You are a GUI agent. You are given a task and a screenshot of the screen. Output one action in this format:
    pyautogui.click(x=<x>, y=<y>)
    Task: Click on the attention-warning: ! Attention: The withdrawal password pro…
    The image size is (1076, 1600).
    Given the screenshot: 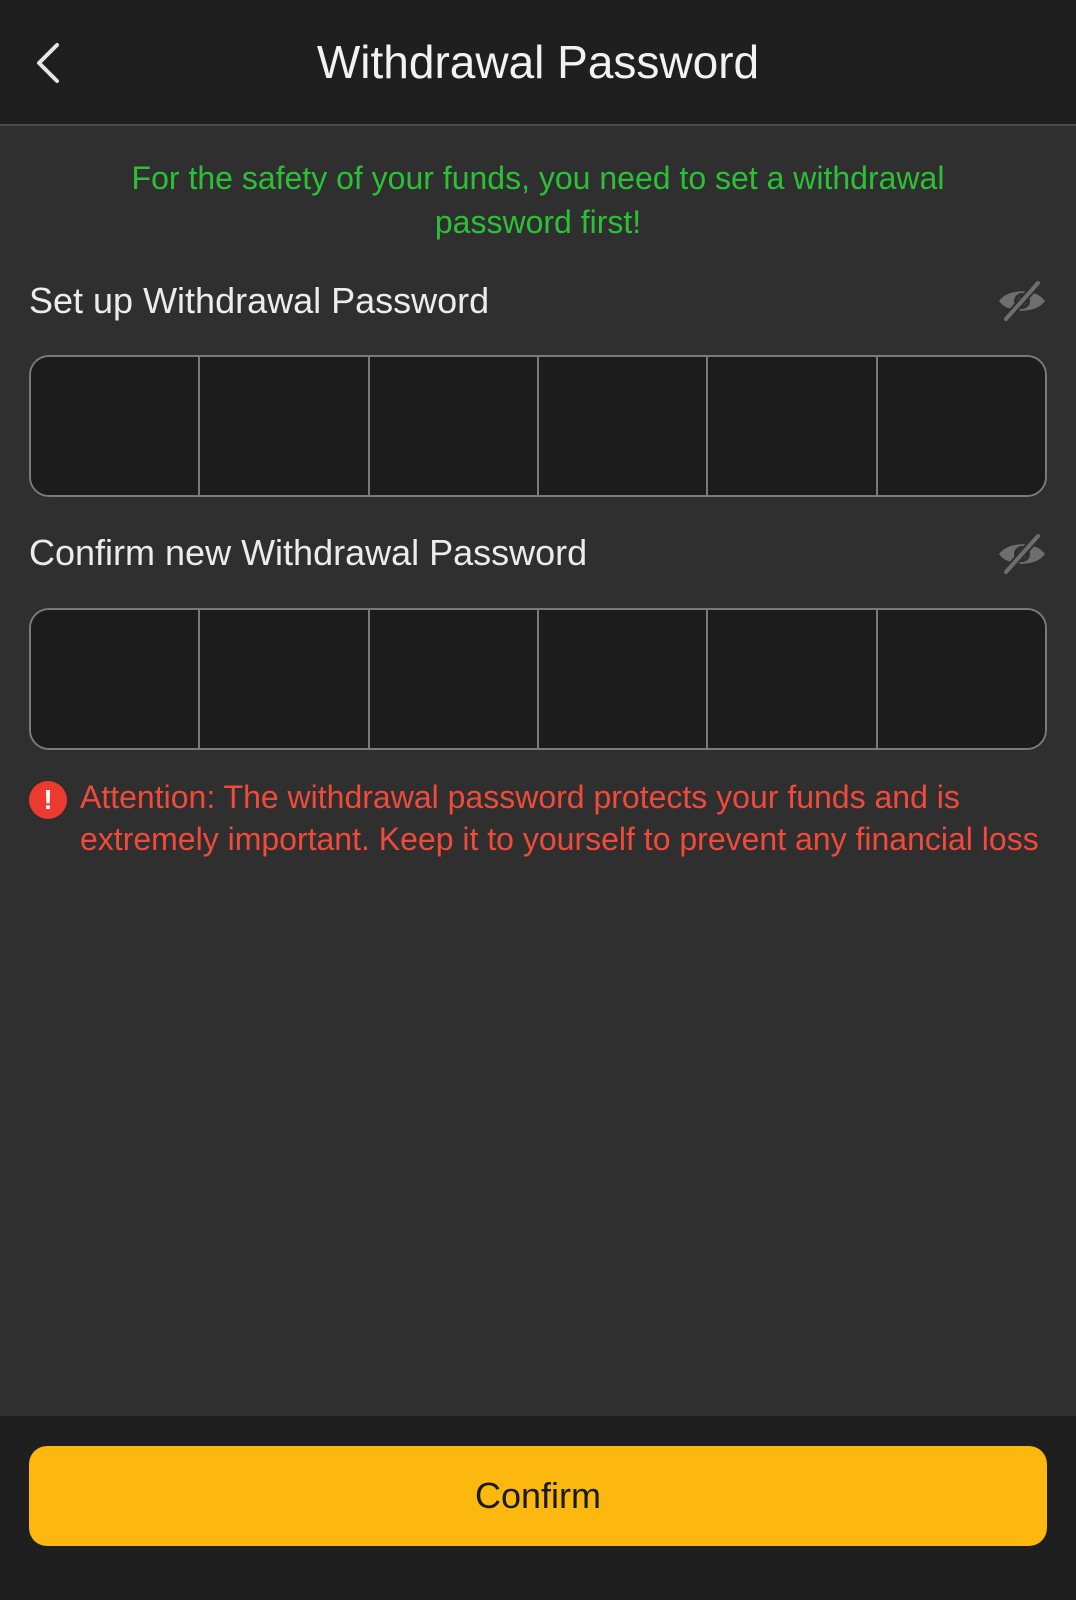 What is the action you would take?
    pyautogui.click(x=539, y=818)
    